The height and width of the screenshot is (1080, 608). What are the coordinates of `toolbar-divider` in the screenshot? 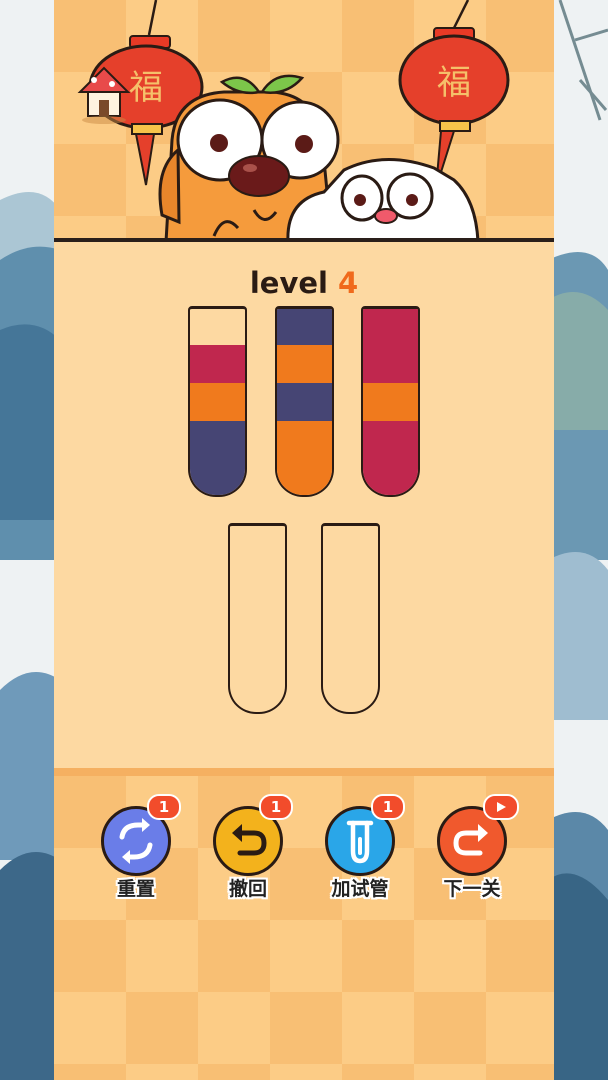 It's located at (304, 772).